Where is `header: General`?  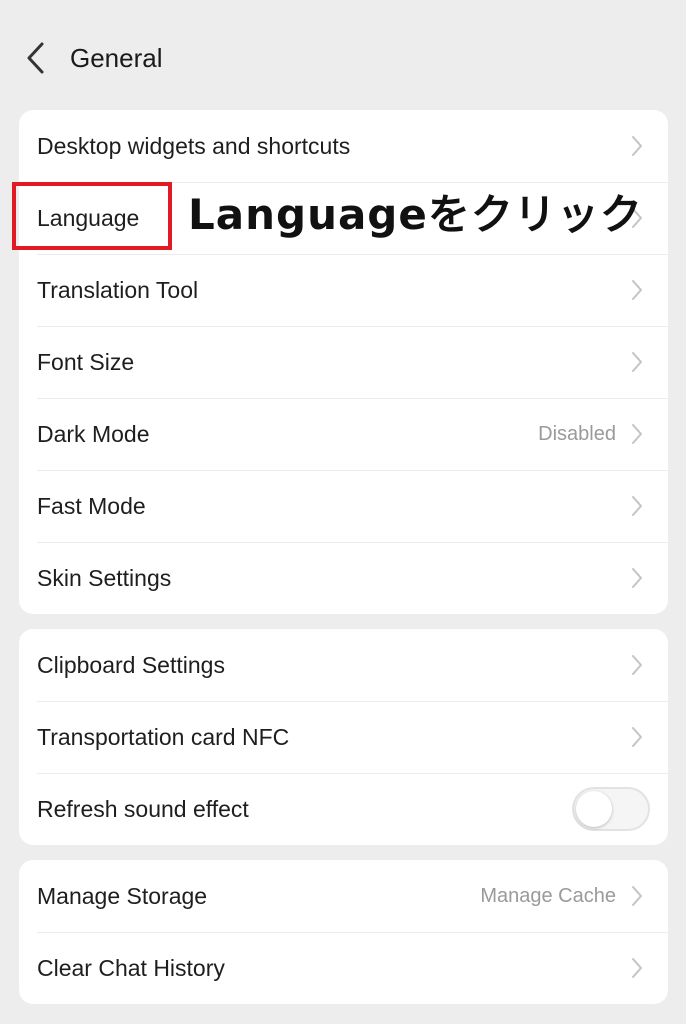
header: General is located at coordinates (343, 55).